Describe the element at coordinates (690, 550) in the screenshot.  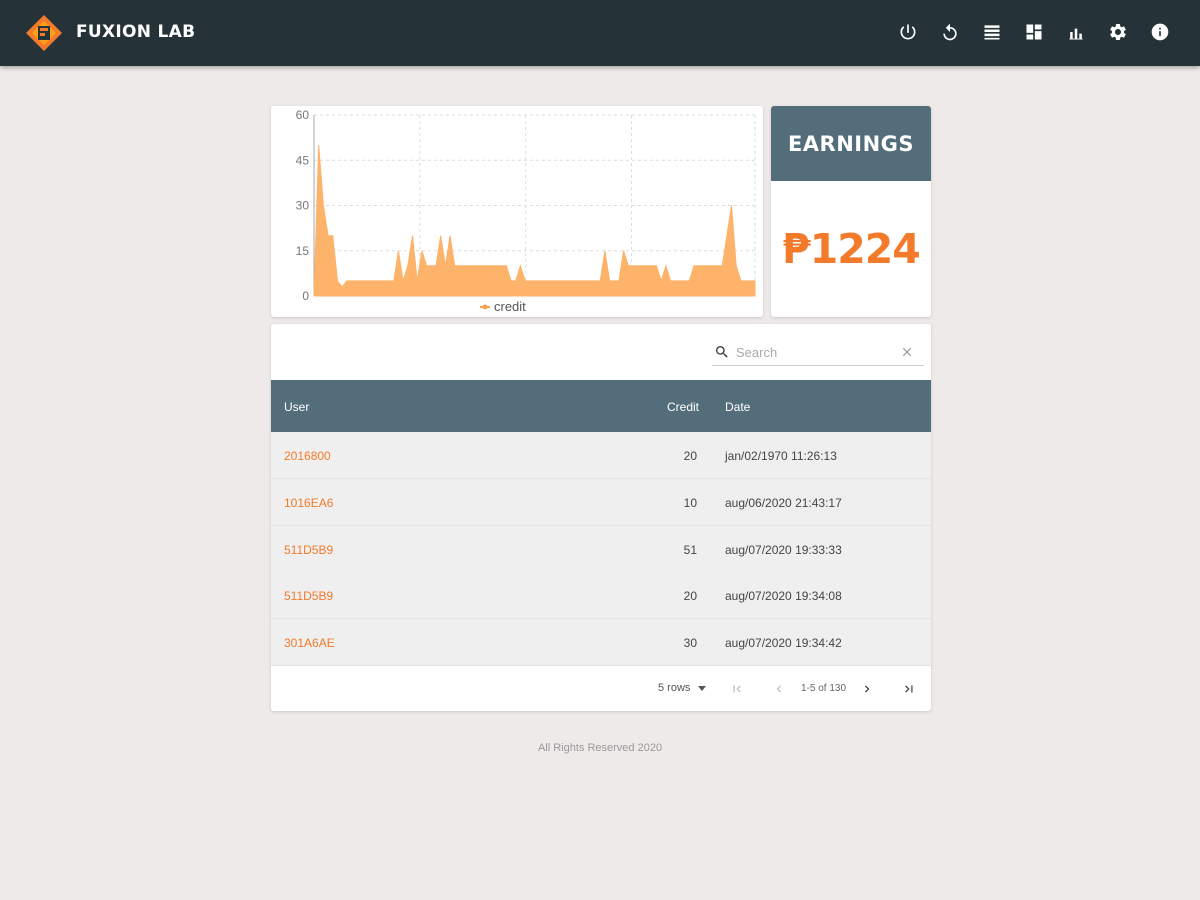
I see `credit-cell: 51` at that location.